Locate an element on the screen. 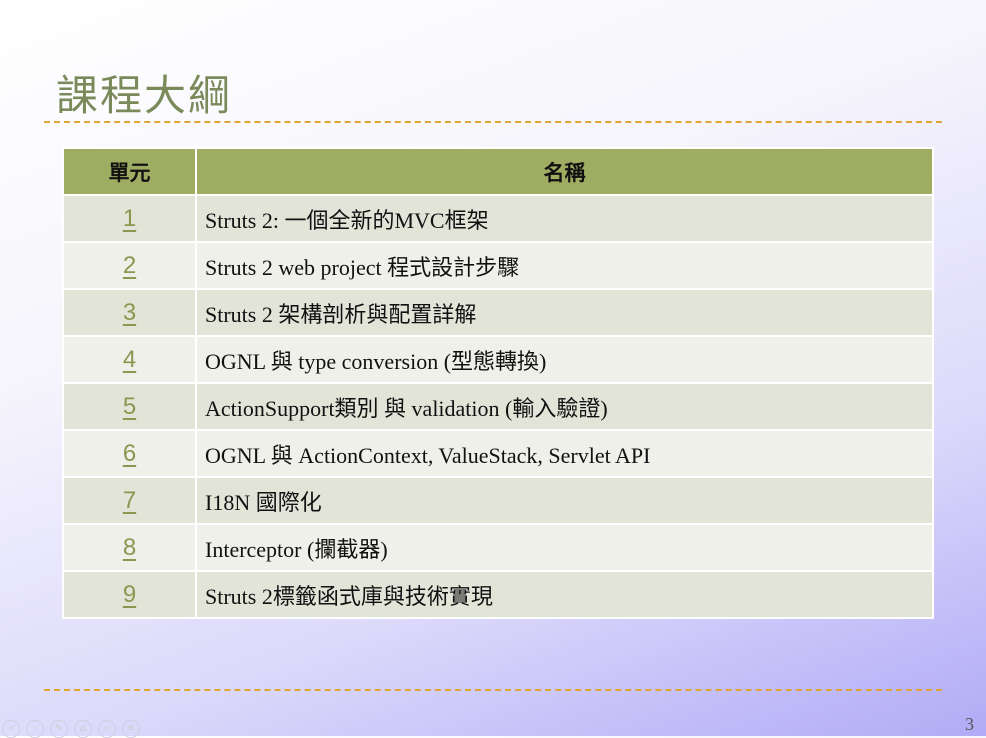  unit-name: ActionSupport類別 與 validation (輸入驗證) is located at coordinates (564, 406).